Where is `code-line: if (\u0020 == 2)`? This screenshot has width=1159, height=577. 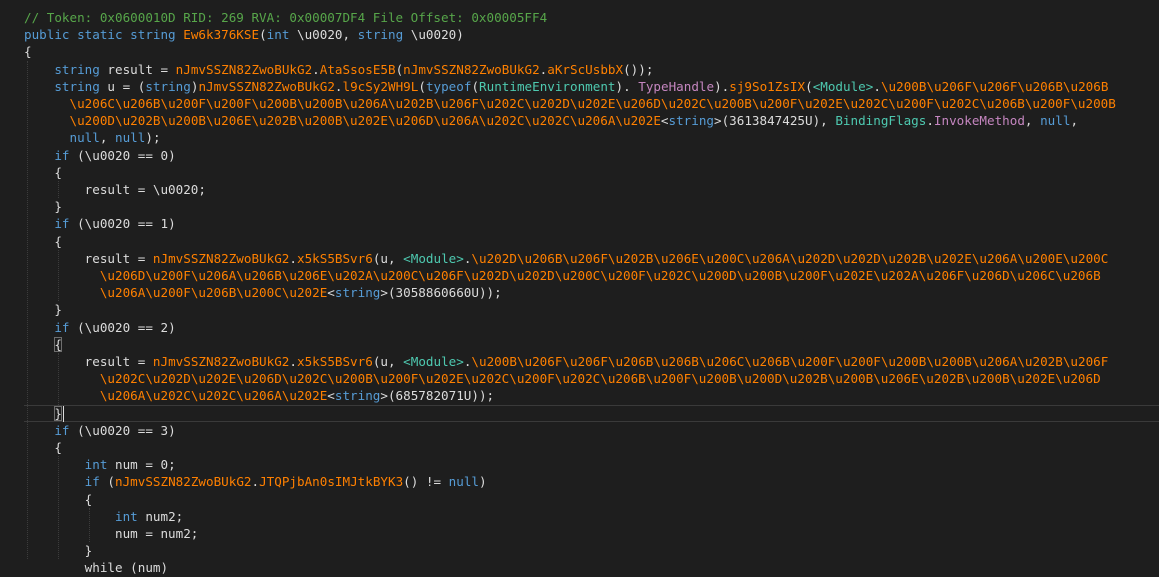 code-line: if (\u0020 == 2) is located at coordinates (100, 327).